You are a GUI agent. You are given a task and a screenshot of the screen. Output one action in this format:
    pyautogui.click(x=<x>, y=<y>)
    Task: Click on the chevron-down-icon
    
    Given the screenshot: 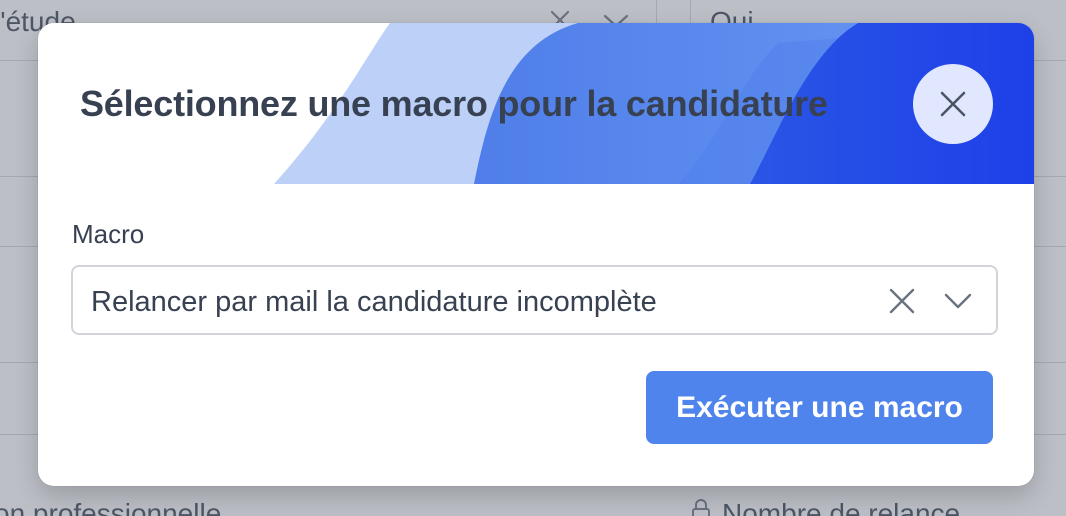 What is the action you would take?
    pyautogui.click(x=958, y=301)
    